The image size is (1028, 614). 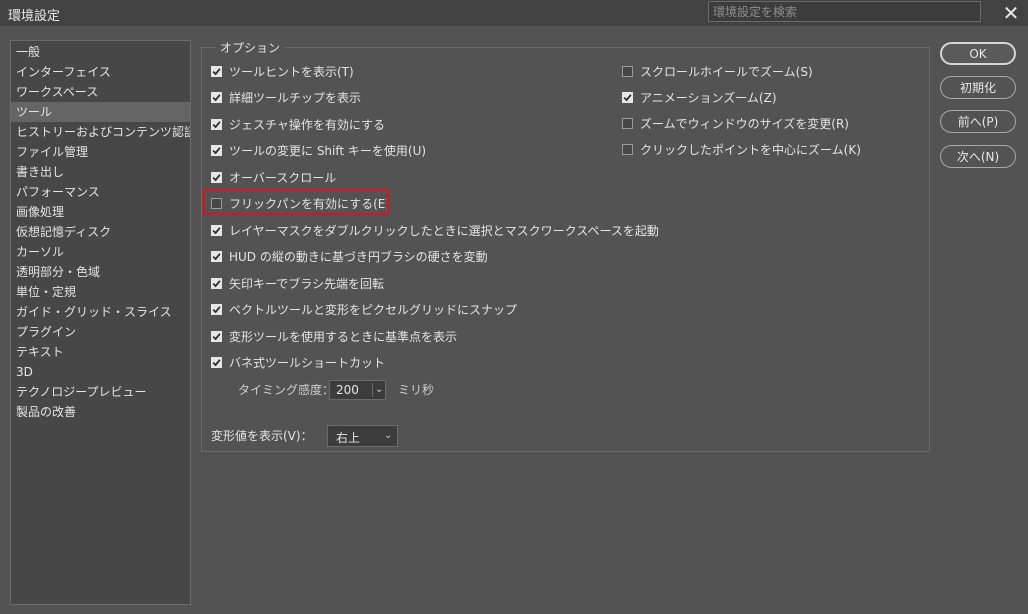 What do you see at coordinates (100, 52) in the screenshot?
I see `sidebar-item: 一般` at bounding box center [100, 52].